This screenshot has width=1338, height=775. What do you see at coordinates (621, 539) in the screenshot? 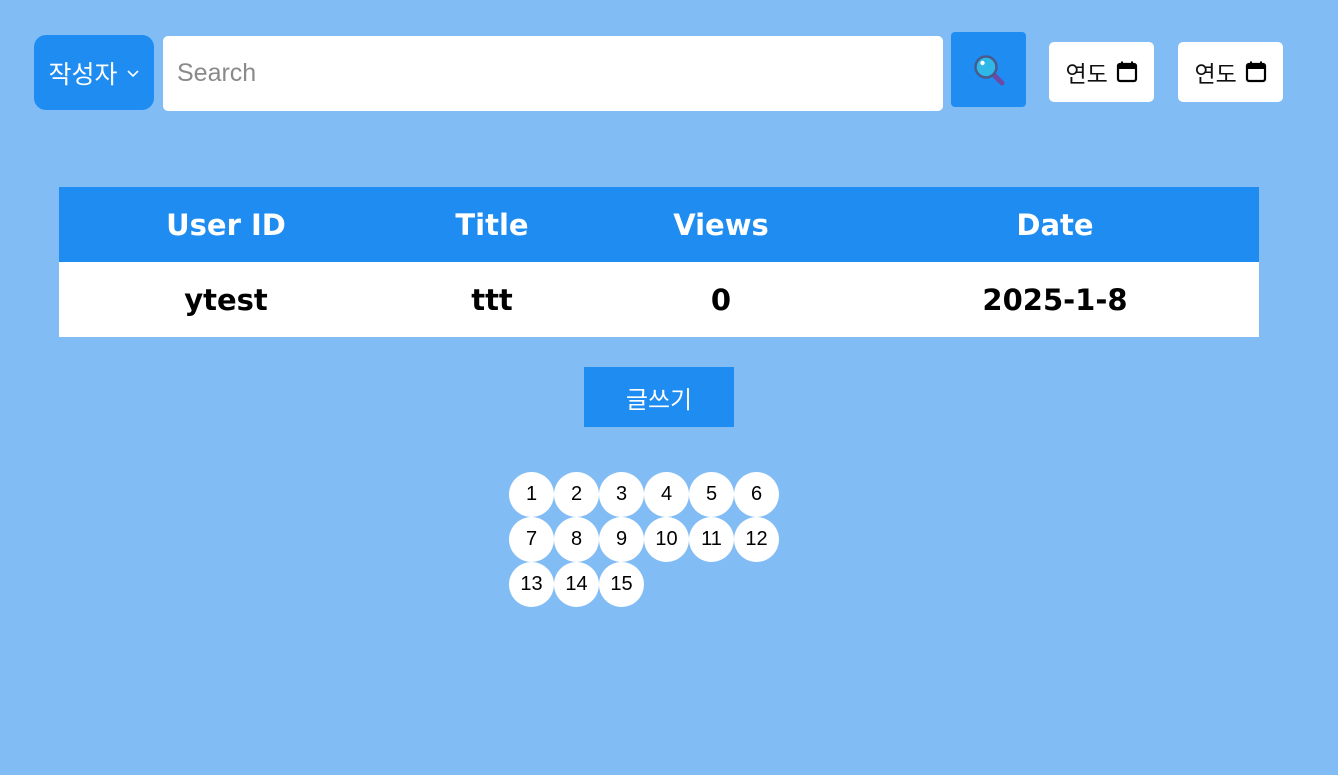
I see `page-button: 9` at bounding box center [621, 539].